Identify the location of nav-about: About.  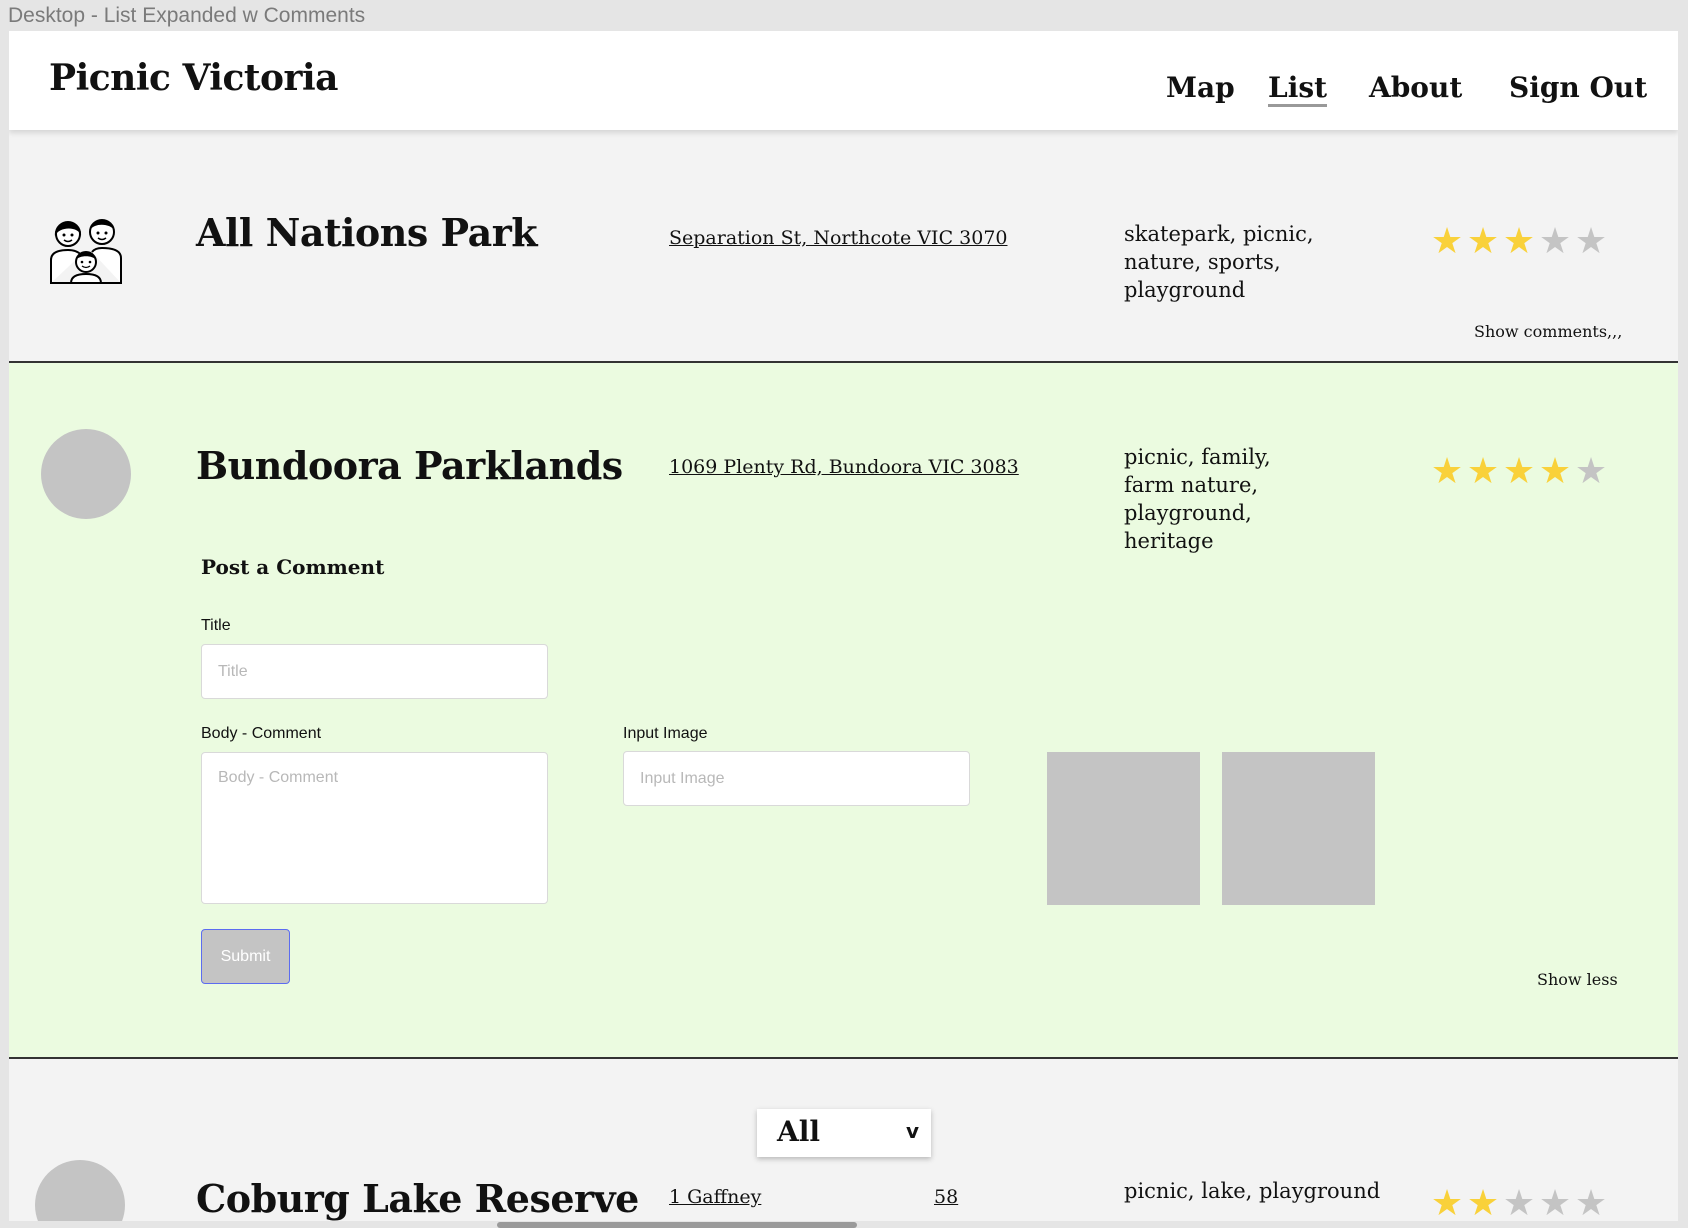
(1415, 87).